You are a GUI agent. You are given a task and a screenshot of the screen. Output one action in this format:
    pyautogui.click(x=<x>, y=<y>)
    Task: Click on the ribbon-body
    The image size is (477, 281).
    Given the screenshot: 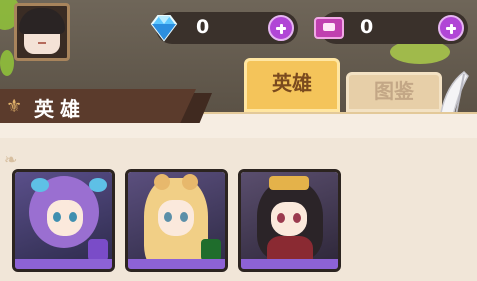 What is the action you would take?
    pyautogui.click(x=98, y=106)
    